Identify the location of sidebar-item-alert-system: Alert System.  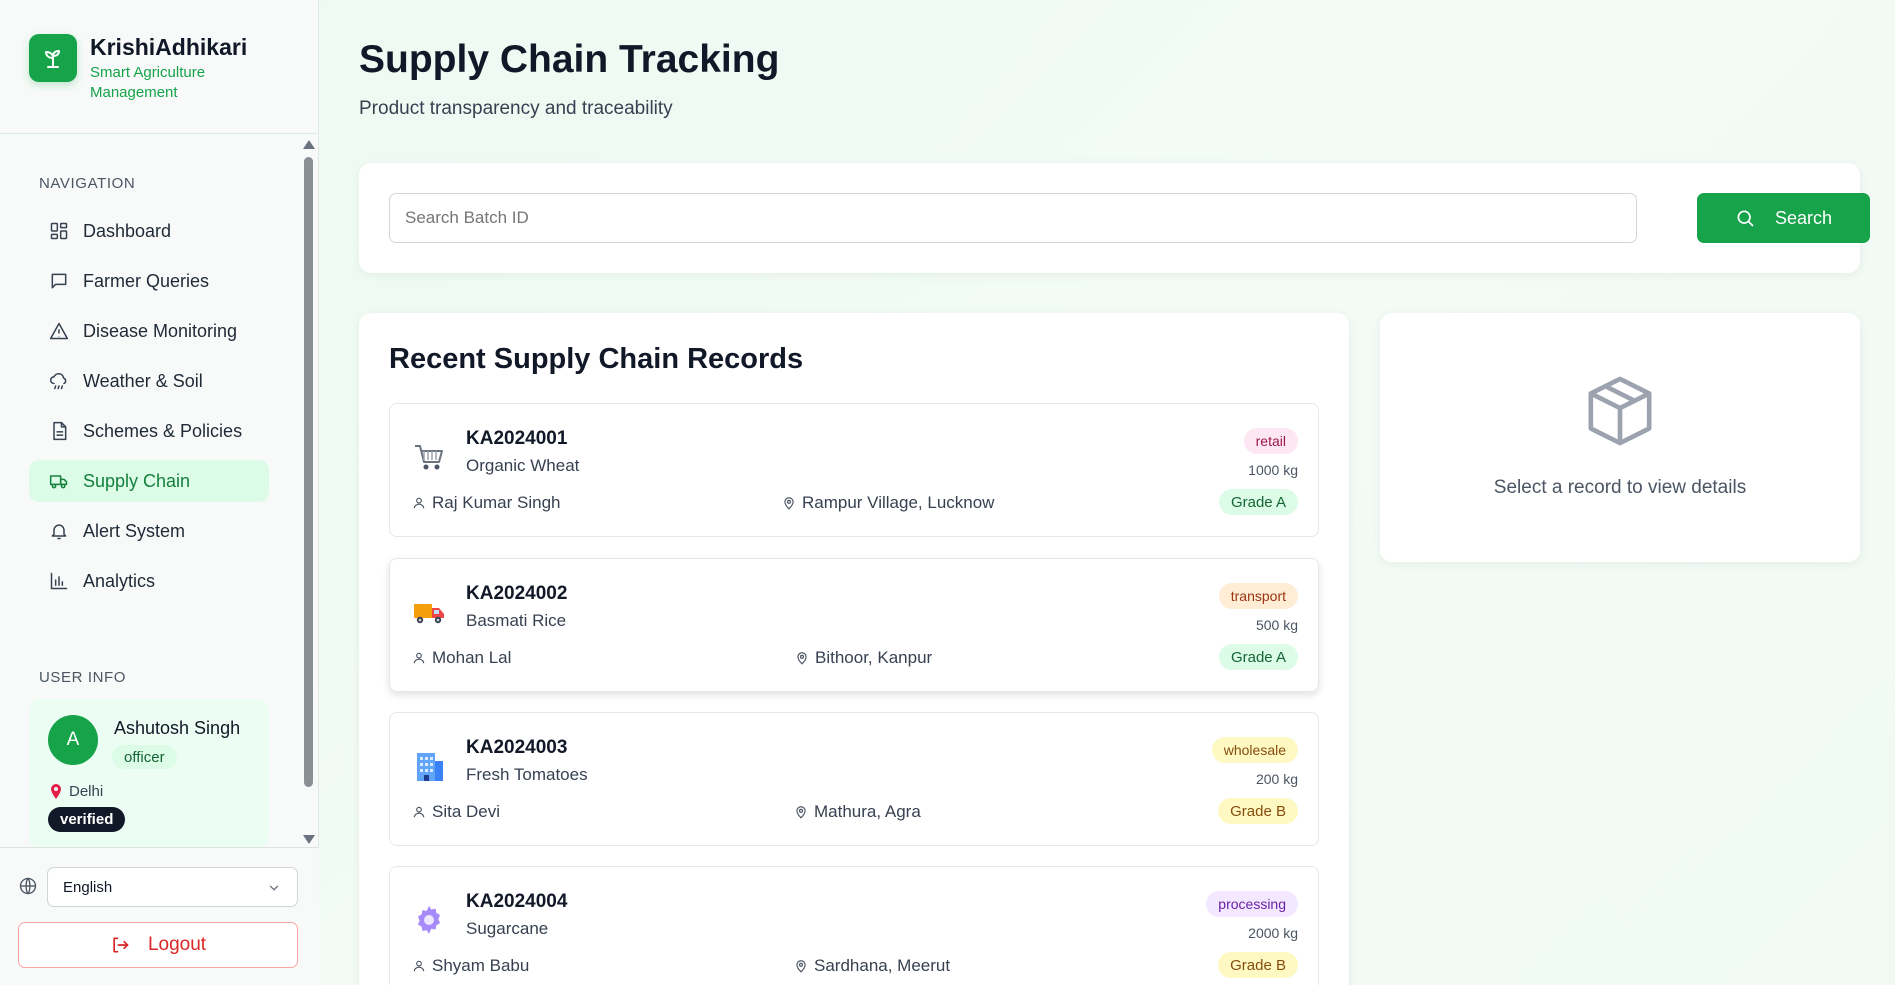
(149, 531).